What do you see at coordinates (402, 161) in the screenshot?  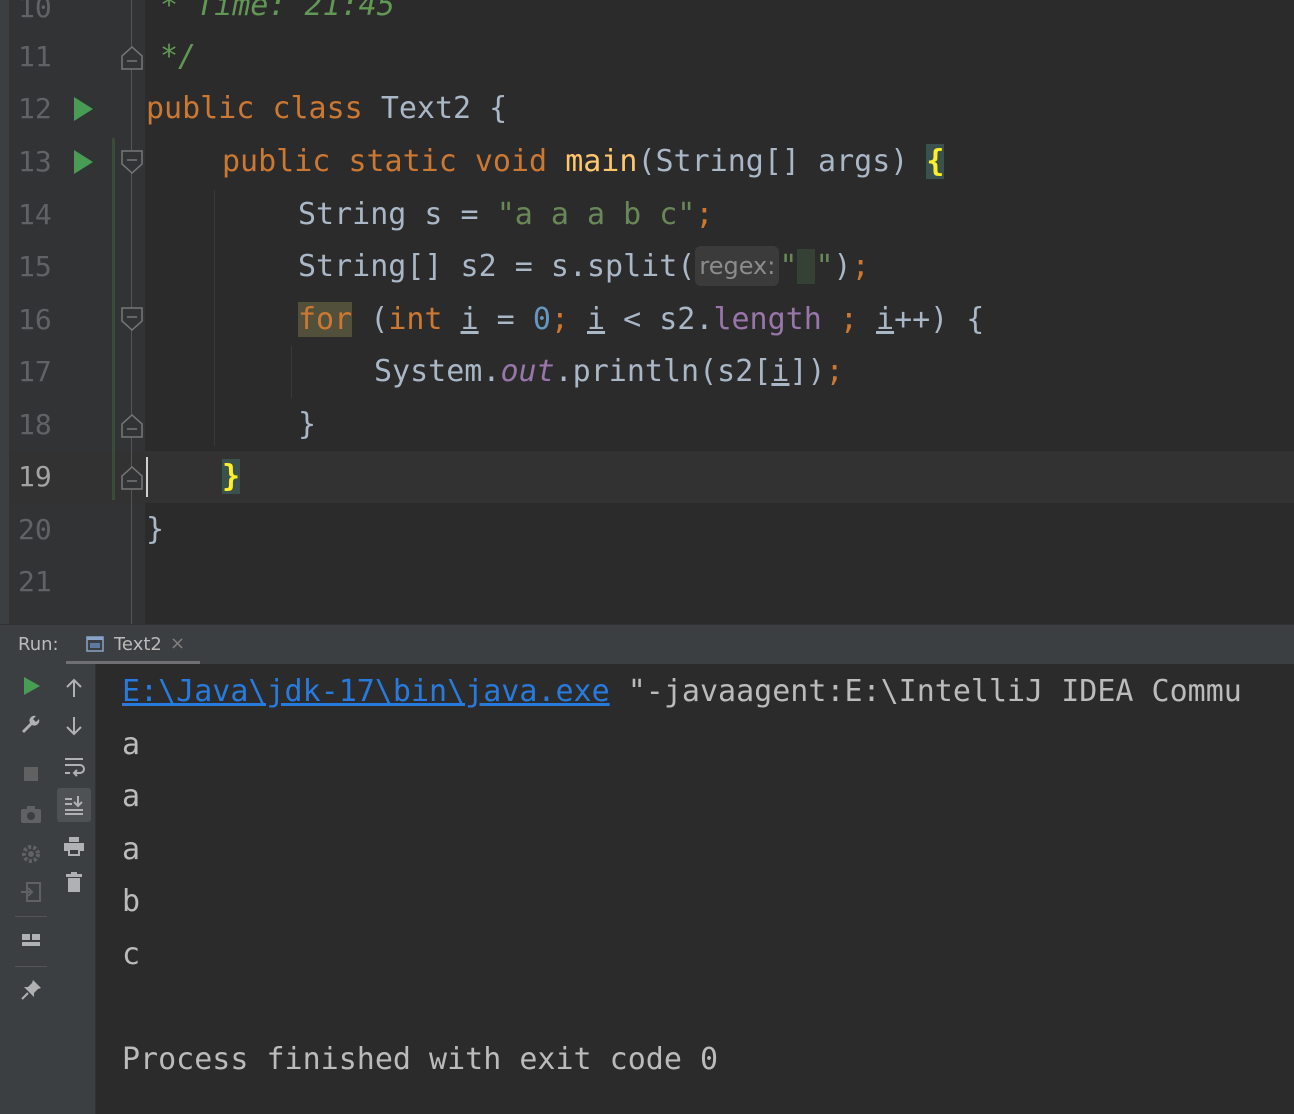 I see `keyword: static` at bounding box center [402, 161].